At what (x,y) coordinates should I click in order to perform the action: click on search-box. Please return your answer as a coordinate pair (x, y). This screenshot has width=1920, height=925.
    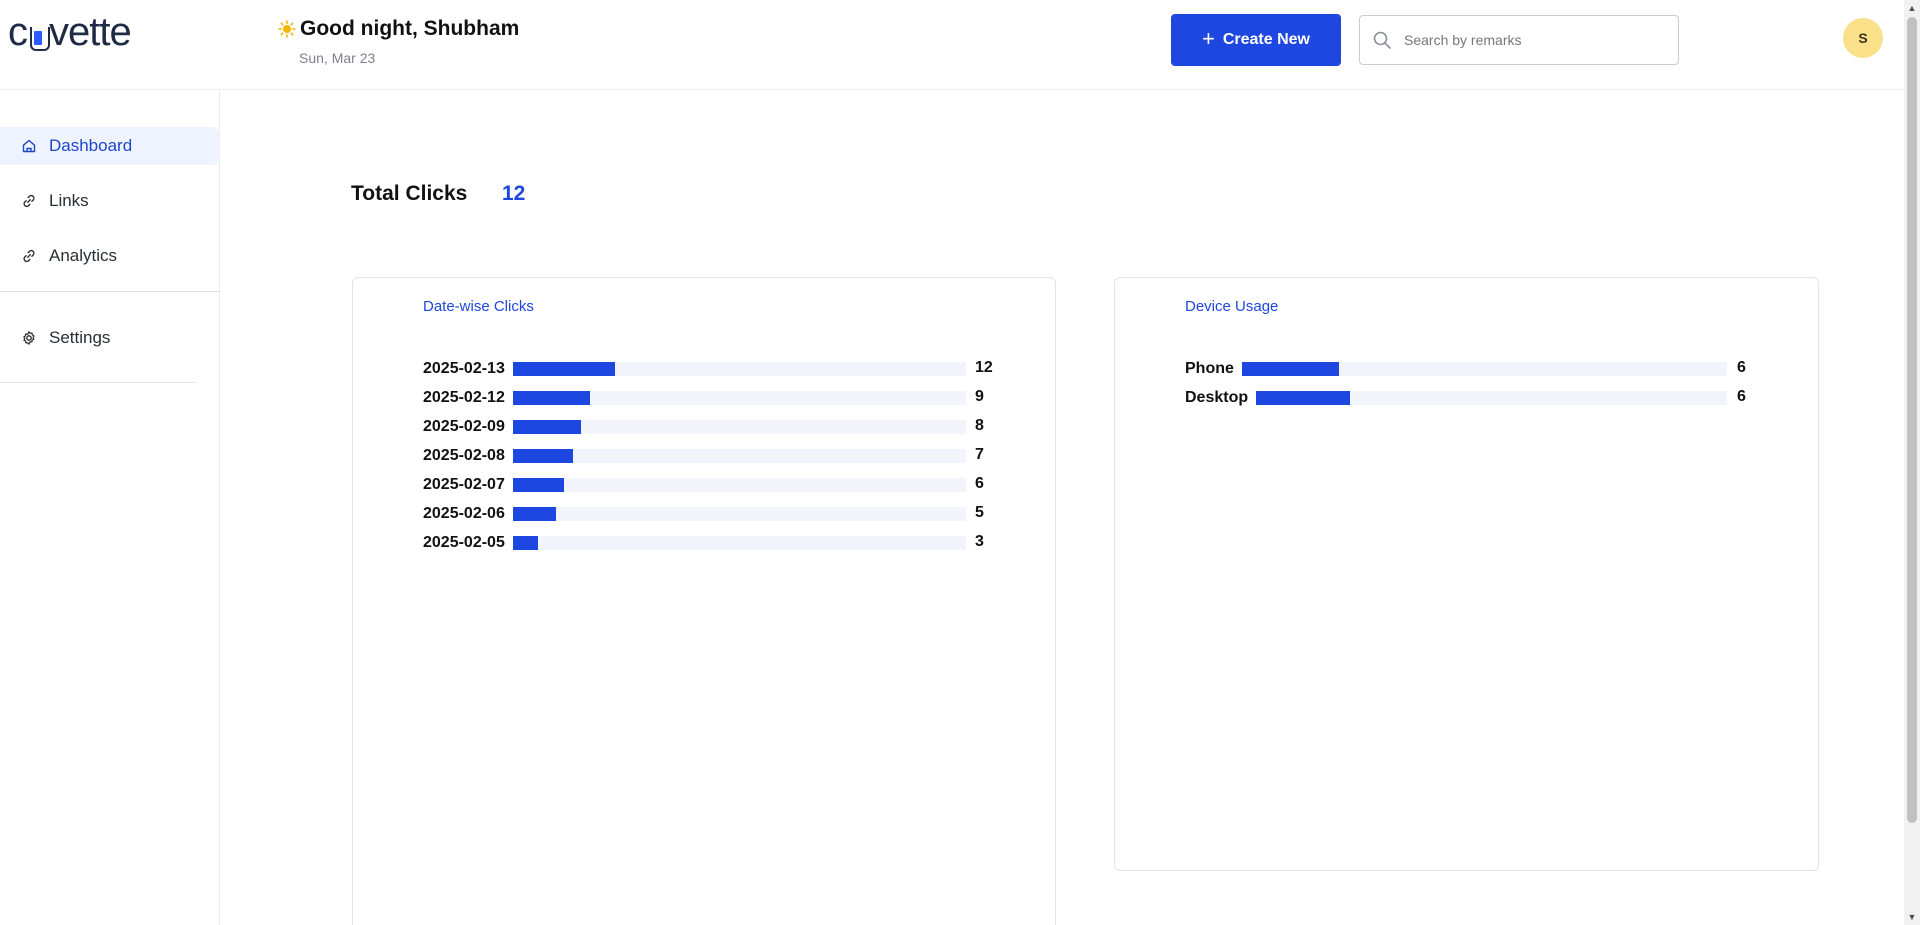
    Looking at the image, I should click on (1519, 40).